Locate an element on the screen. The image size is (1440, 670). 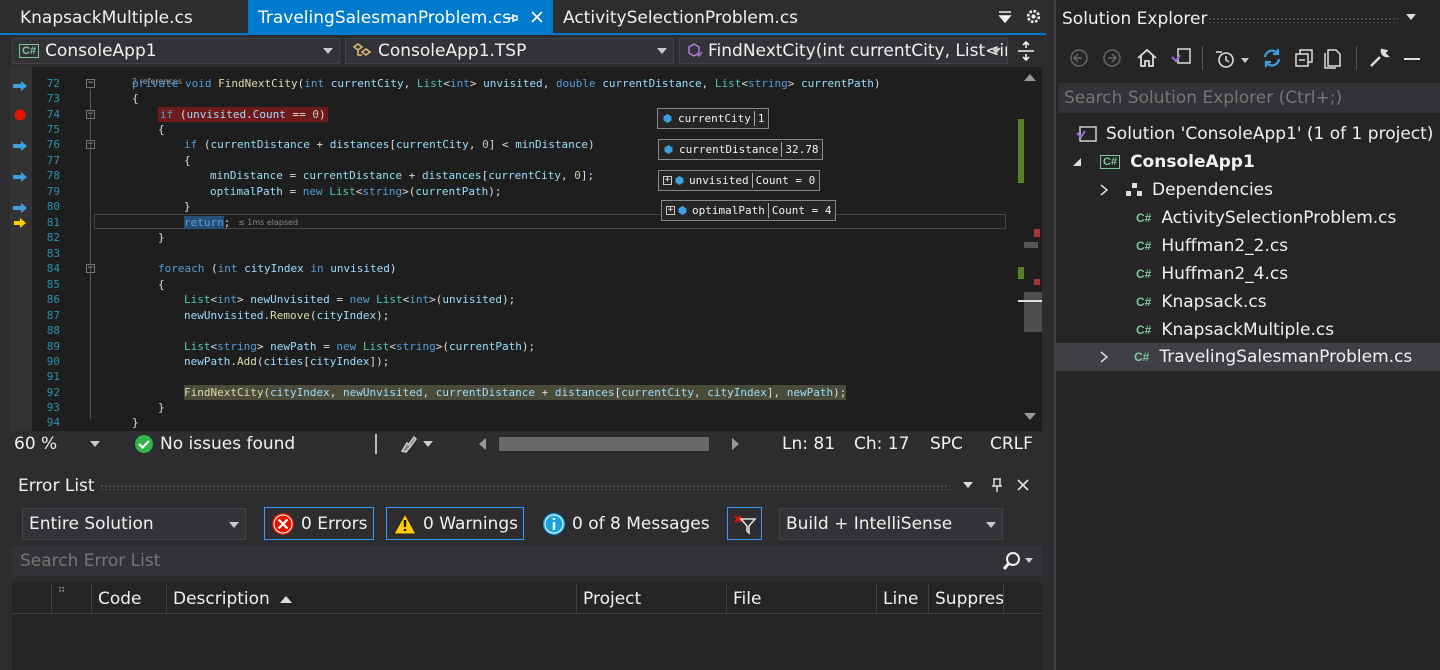
project-dropdown: C# ConsoleApp1 is located at coordinates (176, 51).